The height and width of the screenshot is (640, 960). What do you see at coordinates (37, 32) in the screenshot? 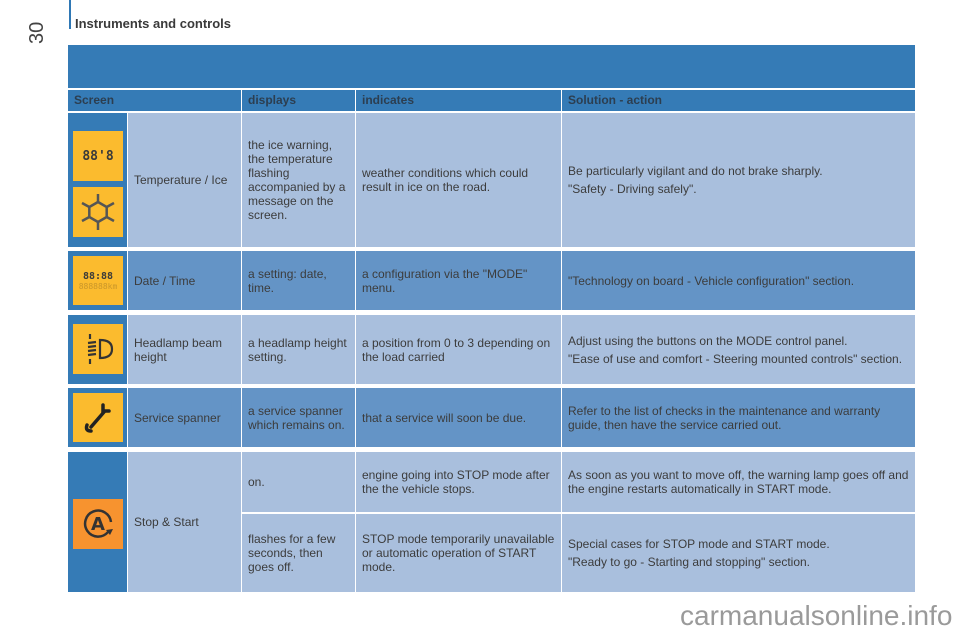
I see `page-number: 30` at bounding box center [37, 32].